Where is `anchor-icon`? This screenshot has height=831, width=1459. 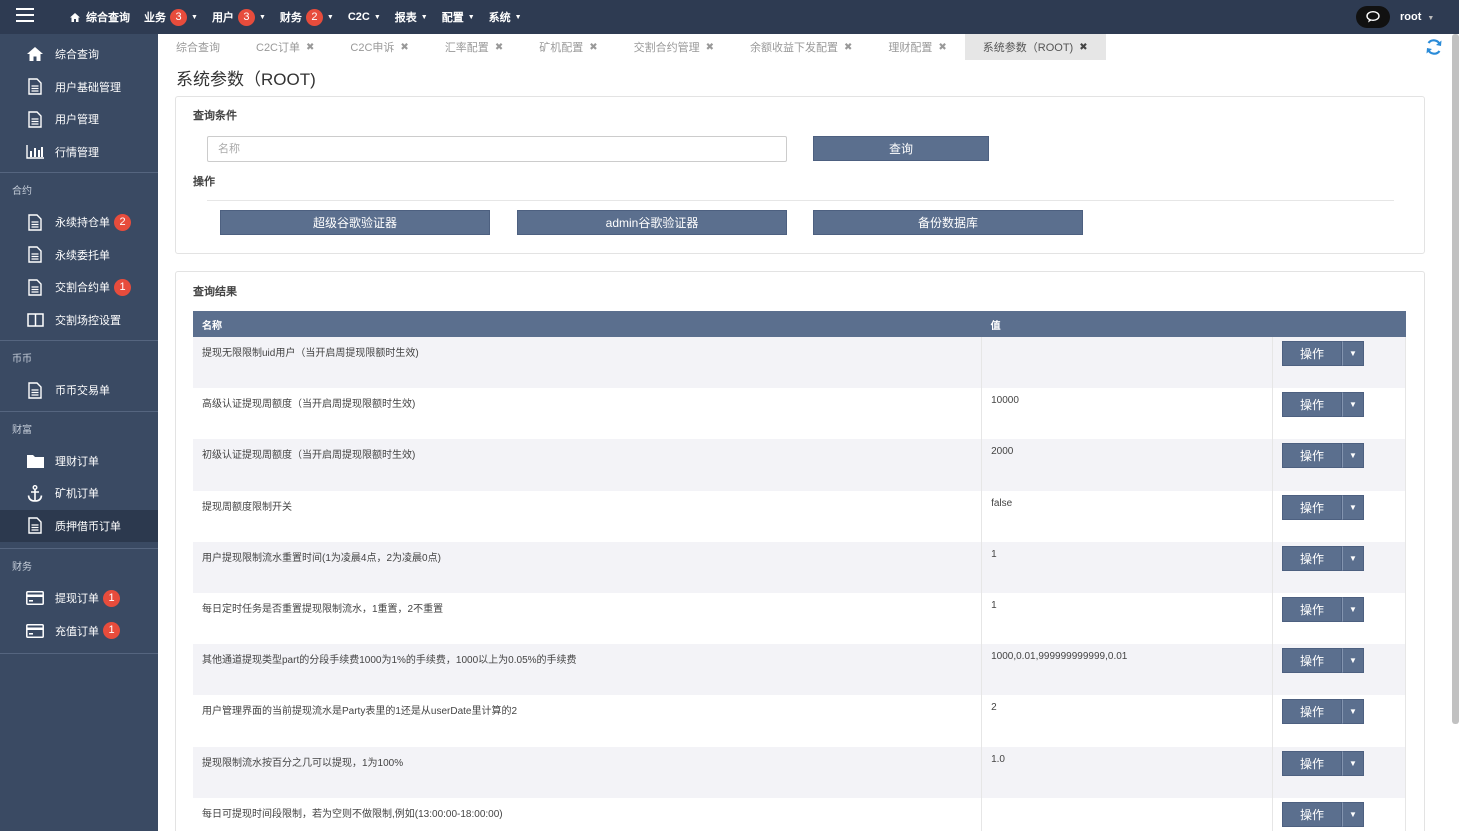
anchor-icon is located at coordinates (35, 493).